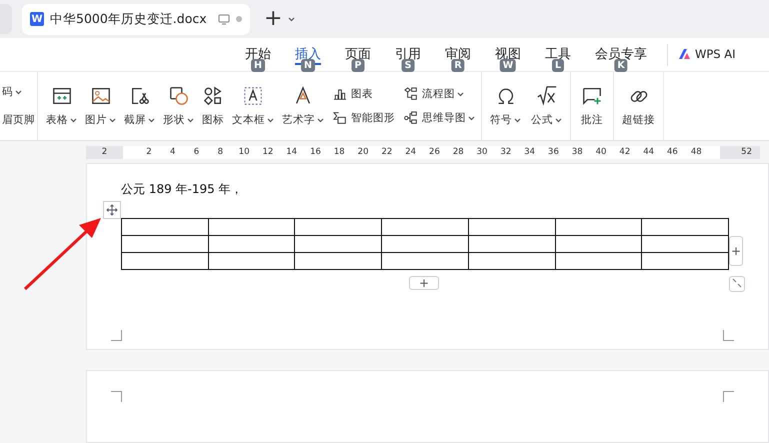  What do you see at coordinates (101, 96) in the screenshot?
I see `image-icon` at bounding box center [101, 96].